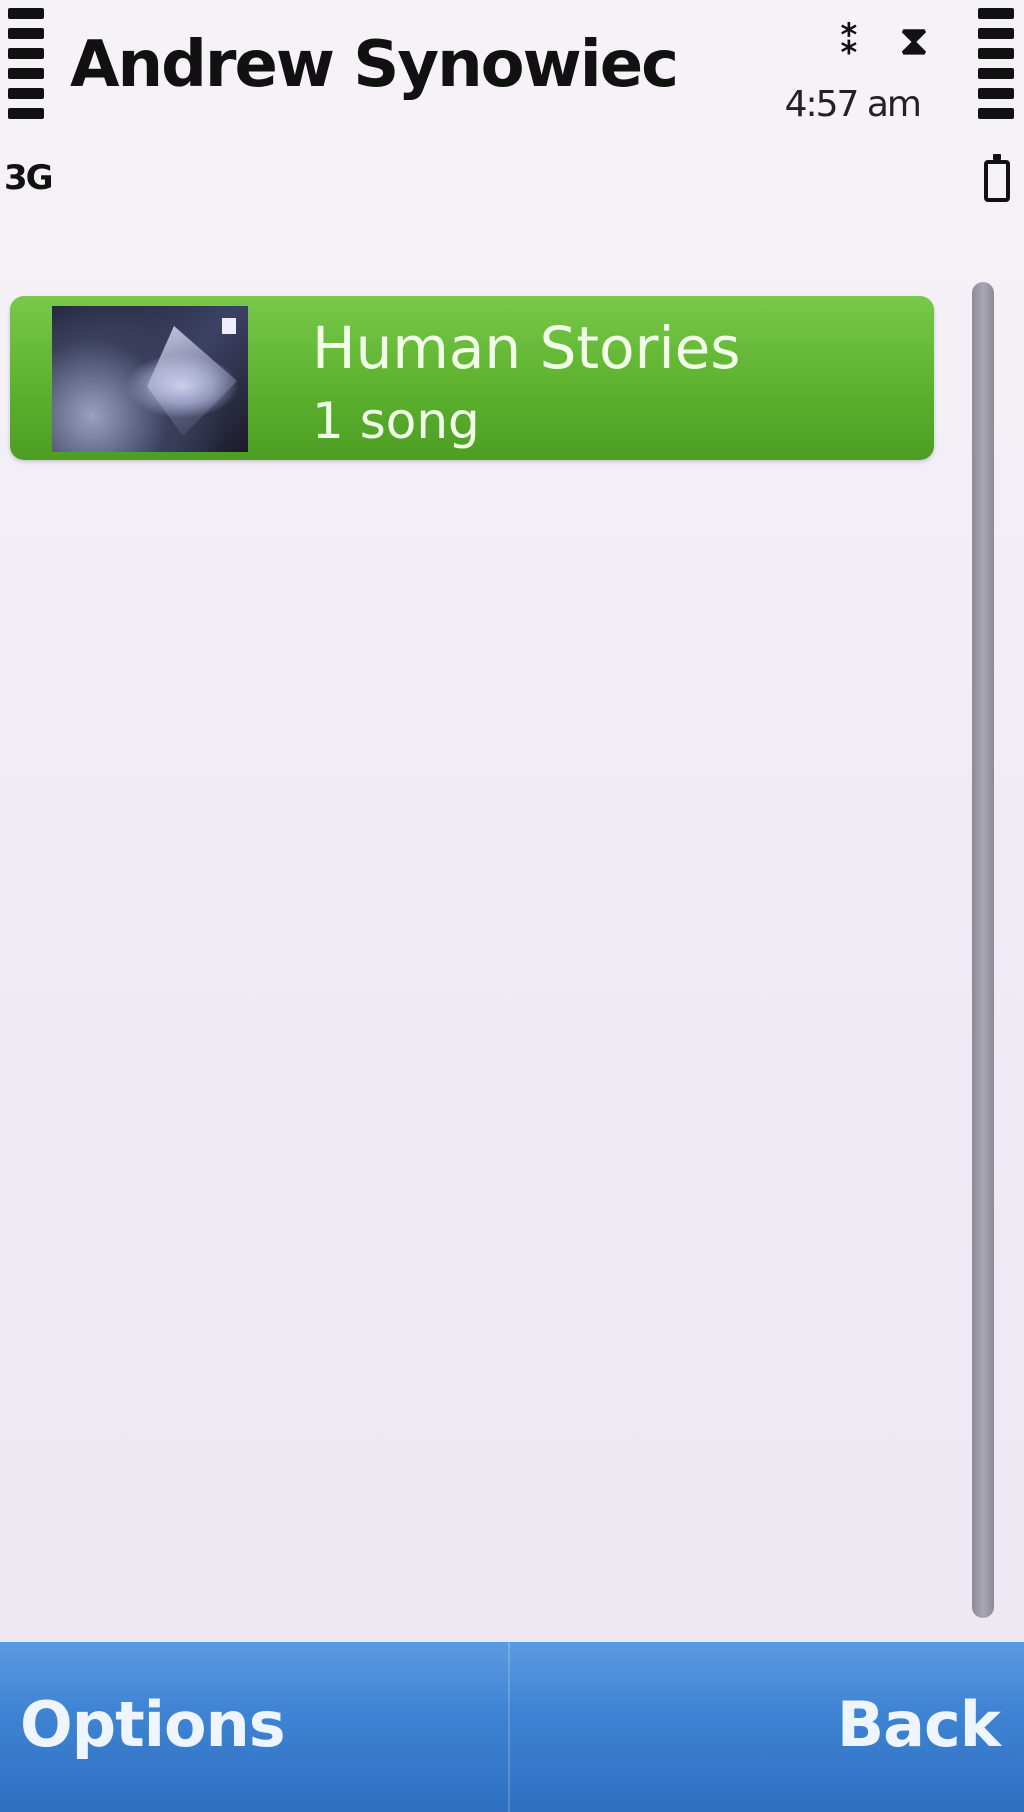 This screenshot has width=1024, height=1812. I want to click on list-item-subtitle: 1 song, so click(396, 421).